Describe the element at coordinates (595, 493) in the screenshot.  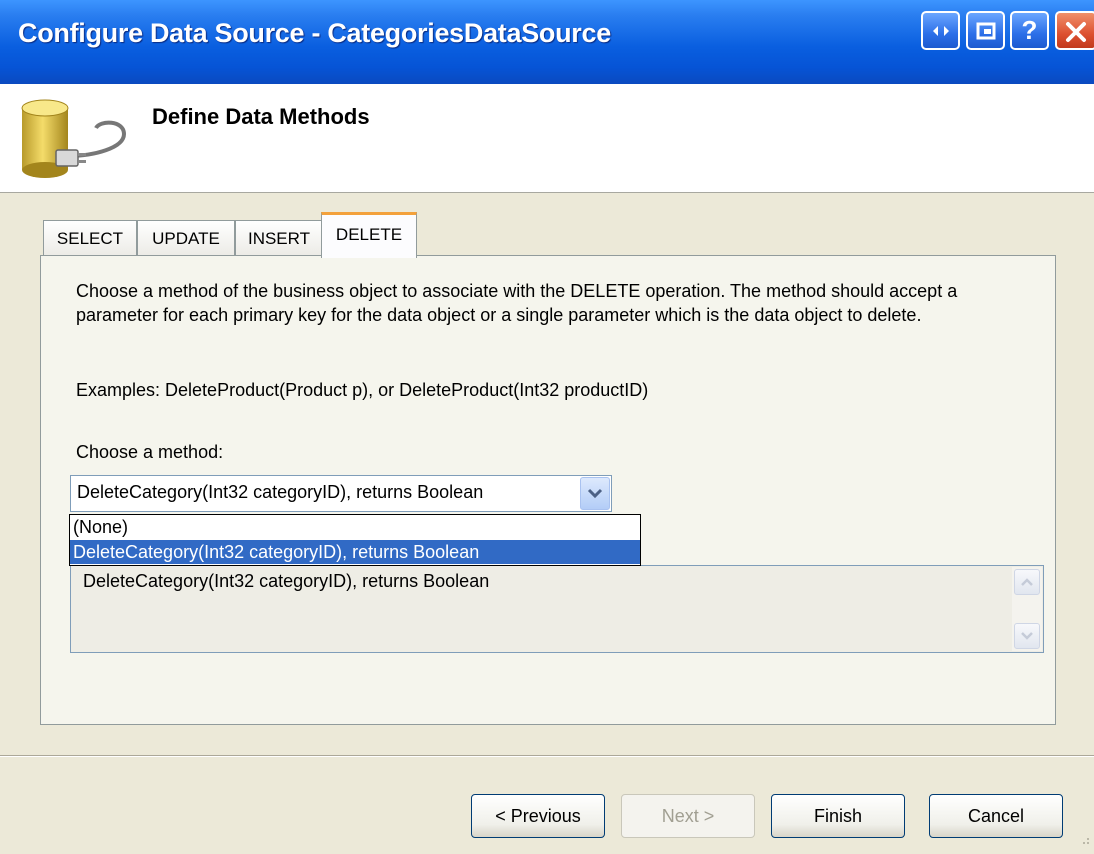
I see `chevron-down-icon` at that location.